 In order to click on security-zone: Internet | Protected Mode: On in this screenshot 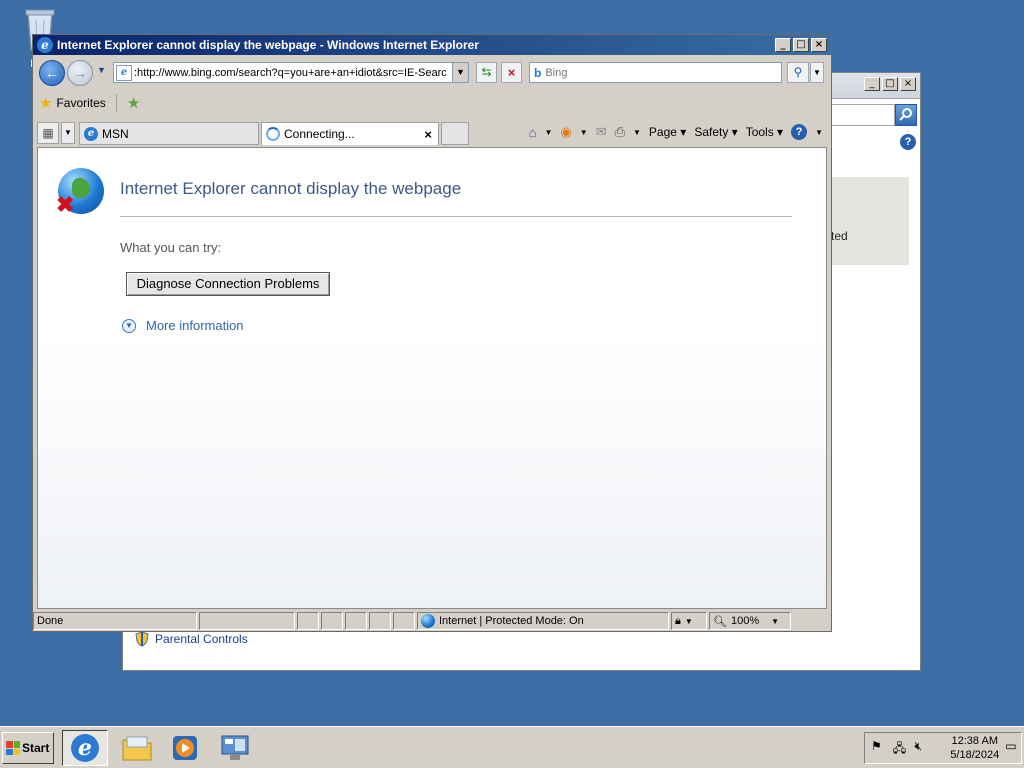, I will do `click(543, 621)`.